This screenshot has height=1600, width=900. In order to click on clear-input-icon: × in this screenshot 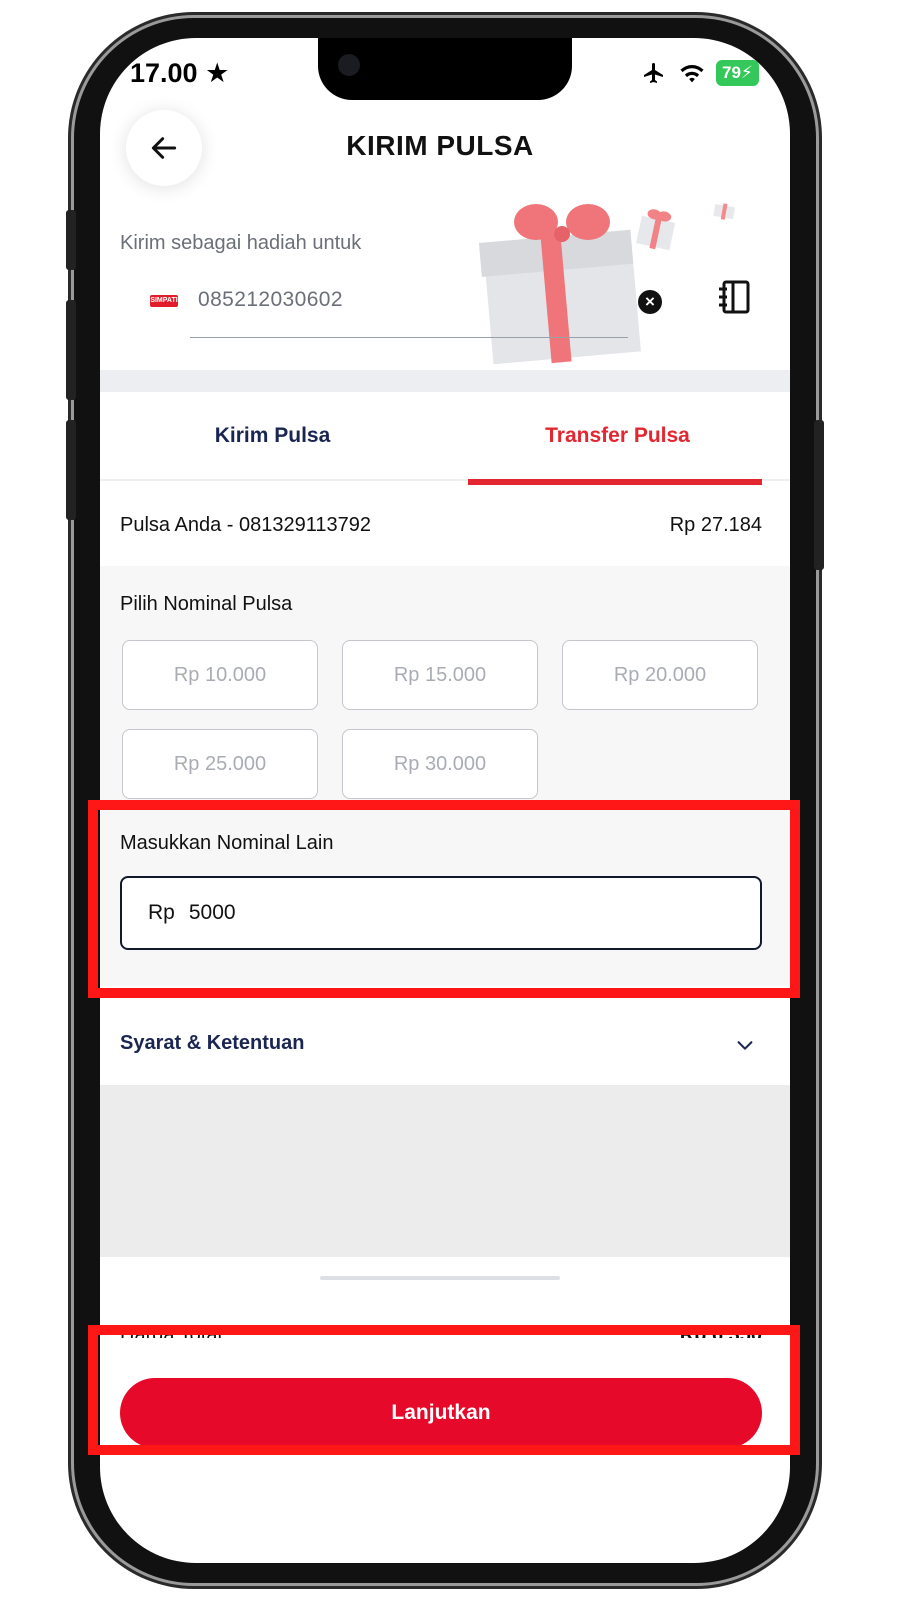, I will do `click(650, 302)`.